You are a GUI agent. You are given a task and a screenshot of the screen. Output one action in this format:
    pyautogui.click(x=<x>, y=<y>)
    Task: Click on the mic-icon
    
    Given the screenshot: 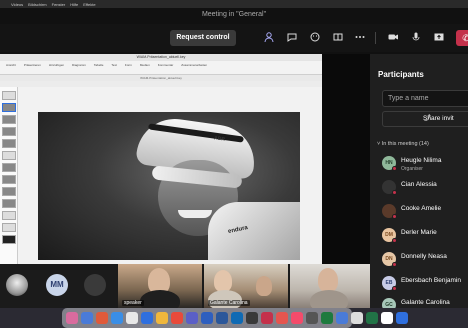 What is the action you would take?
    pyautogui.click(x=416, y=38)
    